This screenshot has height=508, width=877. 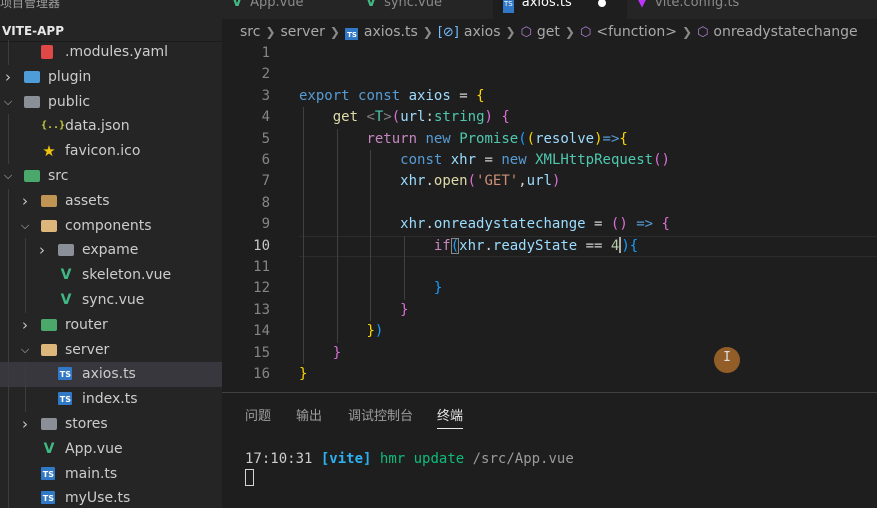 I want to click on breadcrumb-item: server, so click(x=303, y=32).